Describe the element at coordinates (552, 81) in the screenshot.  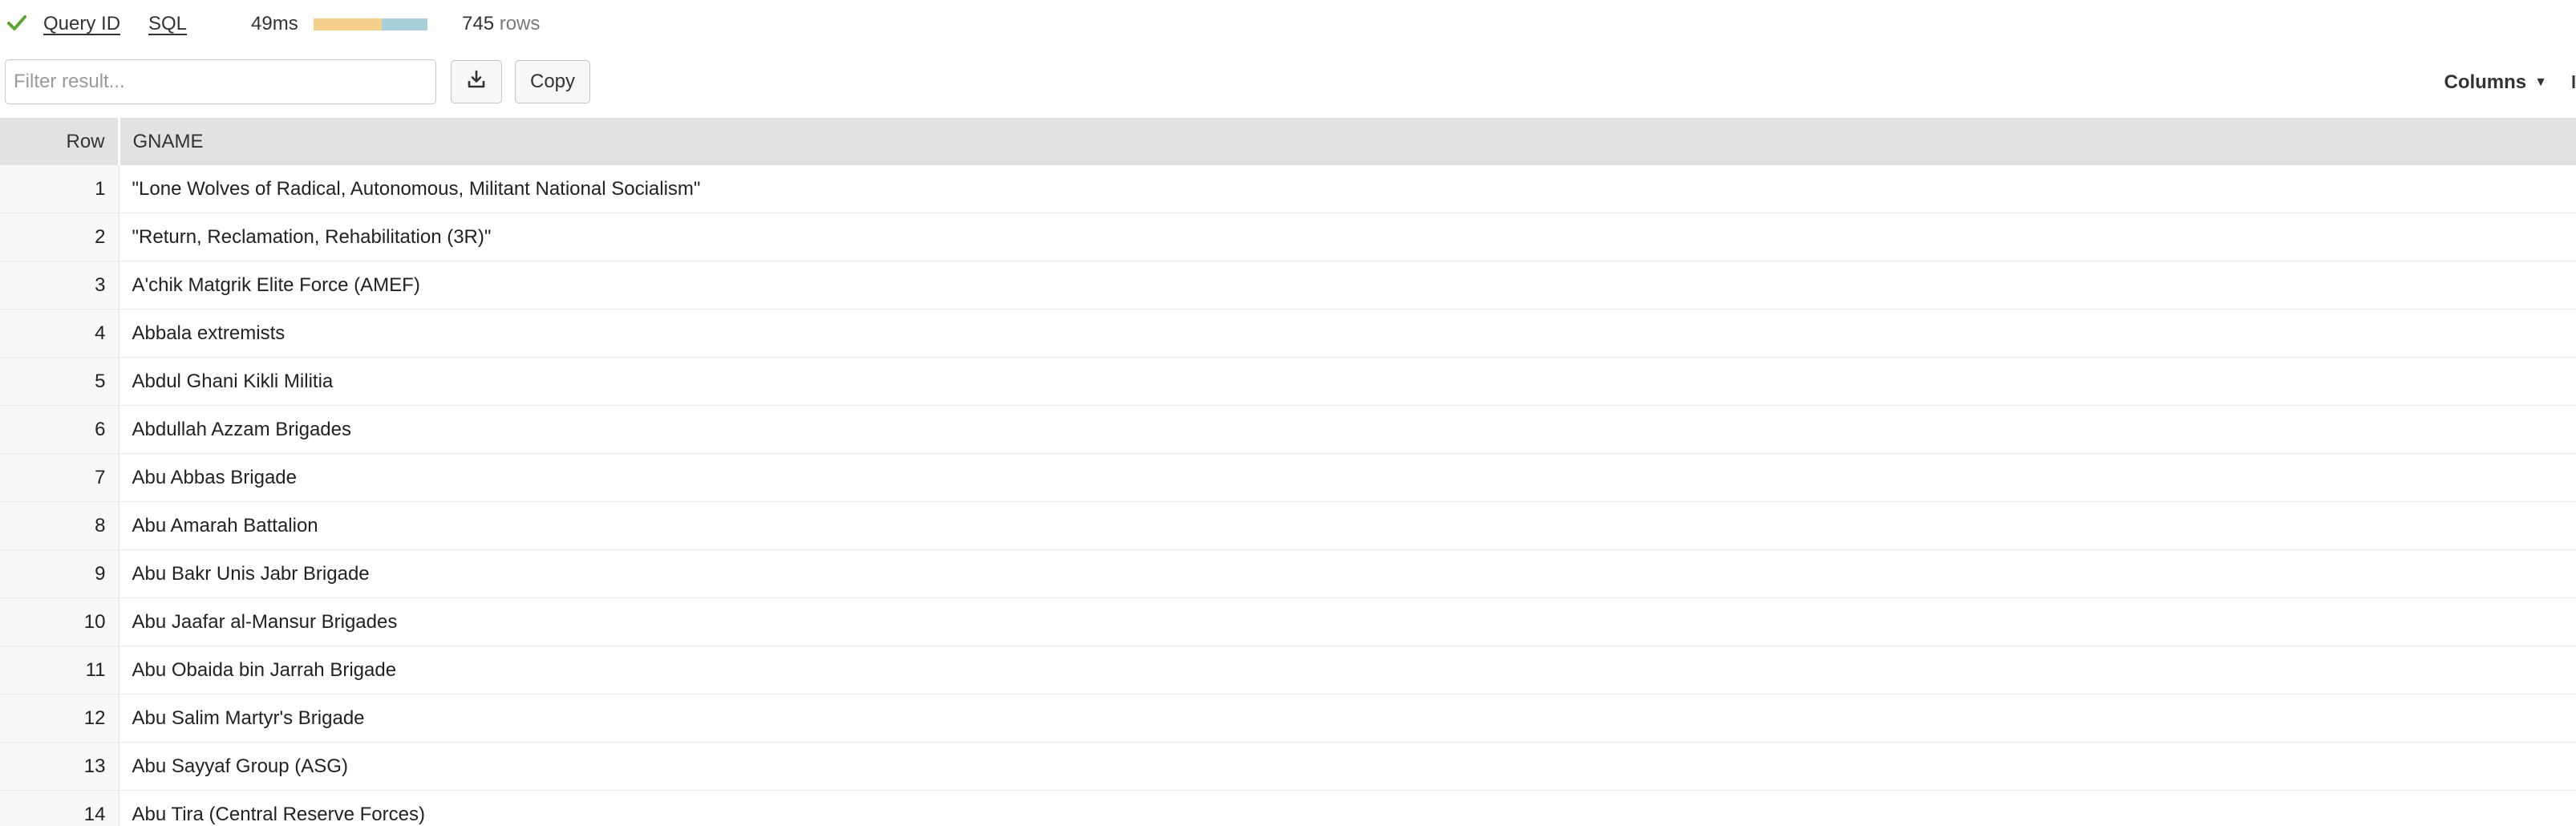
I see `copy-button: Copy` at that location.